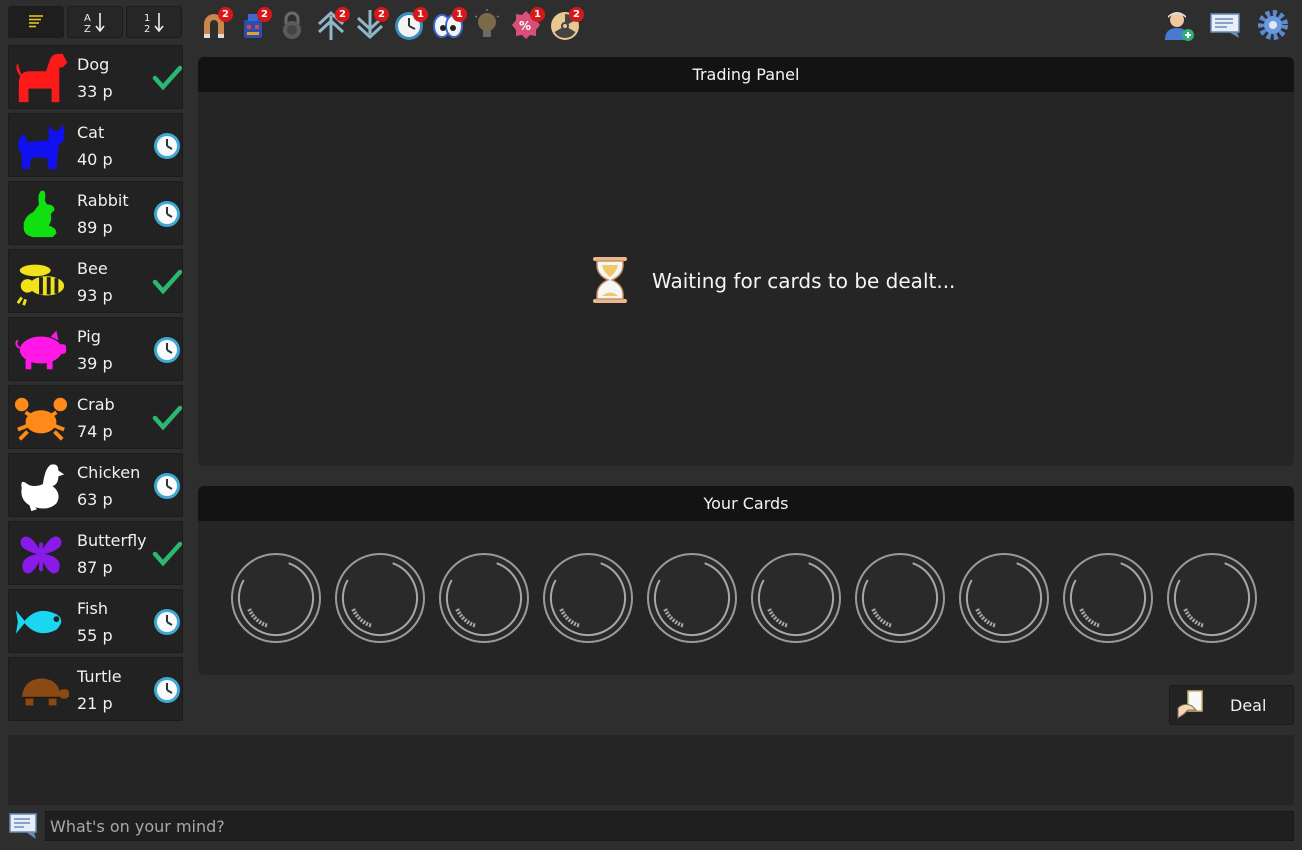 The height and width of the screenshot is (850, 1302). What do you see at coordinates (215, 24) in the screenshot?
I see `magnet-tool-button: 2` at bounding box center [215, 24].